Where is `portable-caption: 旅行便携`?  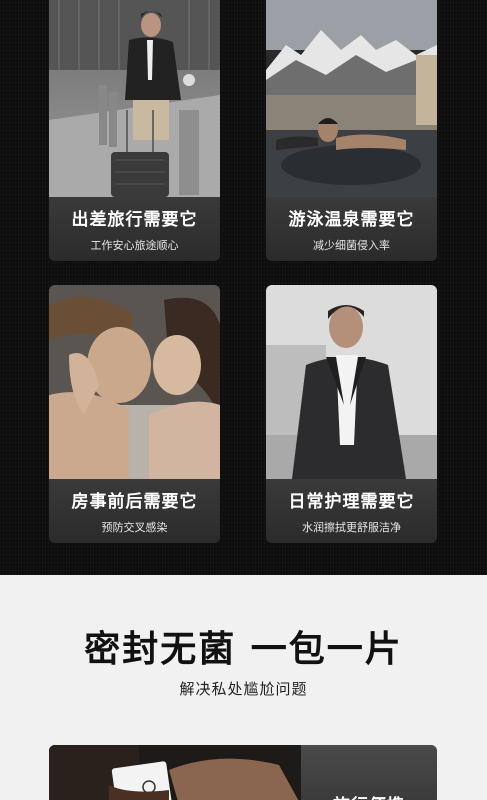 portable-caption: 旅行便携 is located at coordinates (369, 772).